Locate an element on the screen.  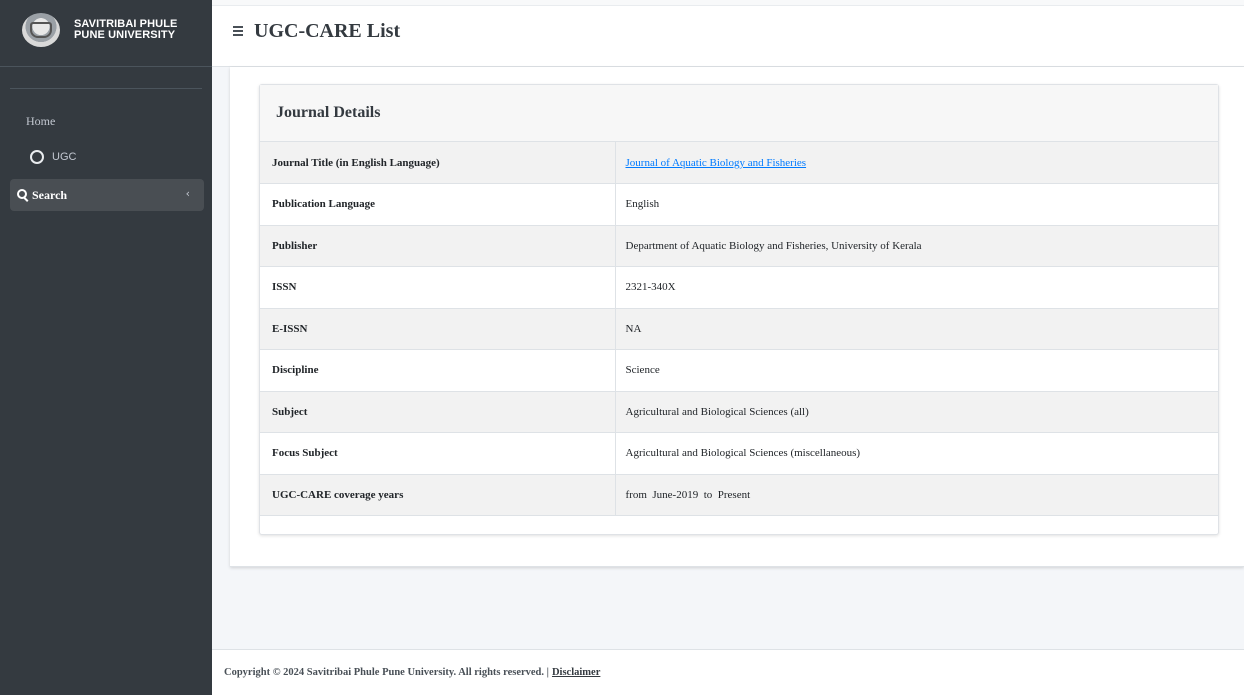
table-row: ISSN 2321-340X is located at coordinates (739, 287).